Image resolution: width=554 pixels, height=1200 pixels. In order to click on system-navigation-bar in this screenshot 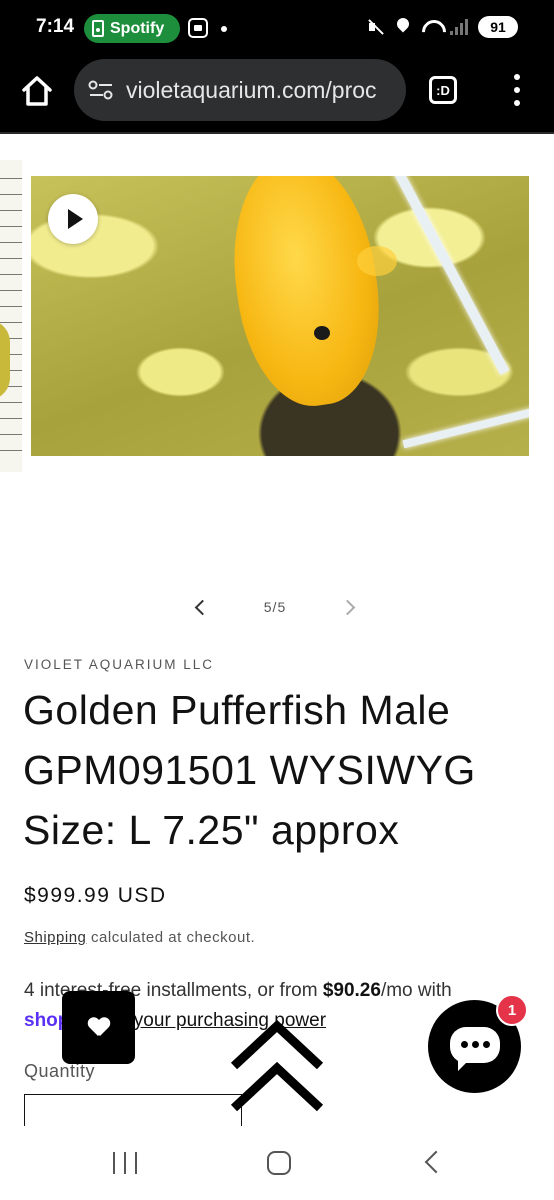, I will do `click(277, 1163)`.